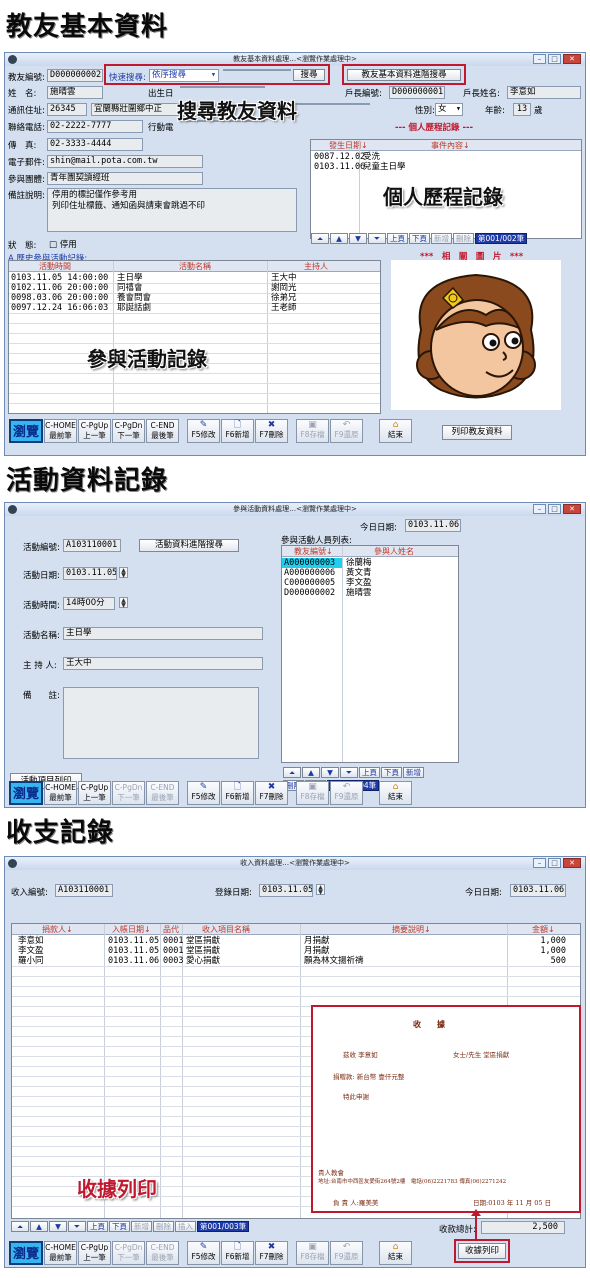  I want to click on search-button: 搜尋, so click(309, 75).